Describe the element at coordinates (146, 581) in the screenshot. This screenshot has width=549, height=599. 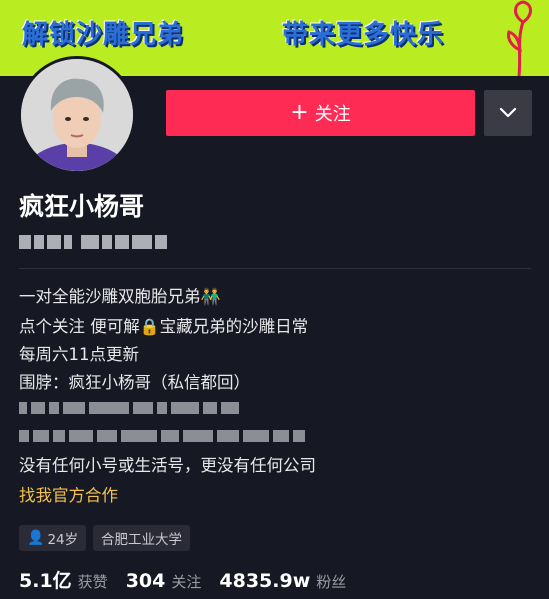
I see `following-count: 304` at that location.